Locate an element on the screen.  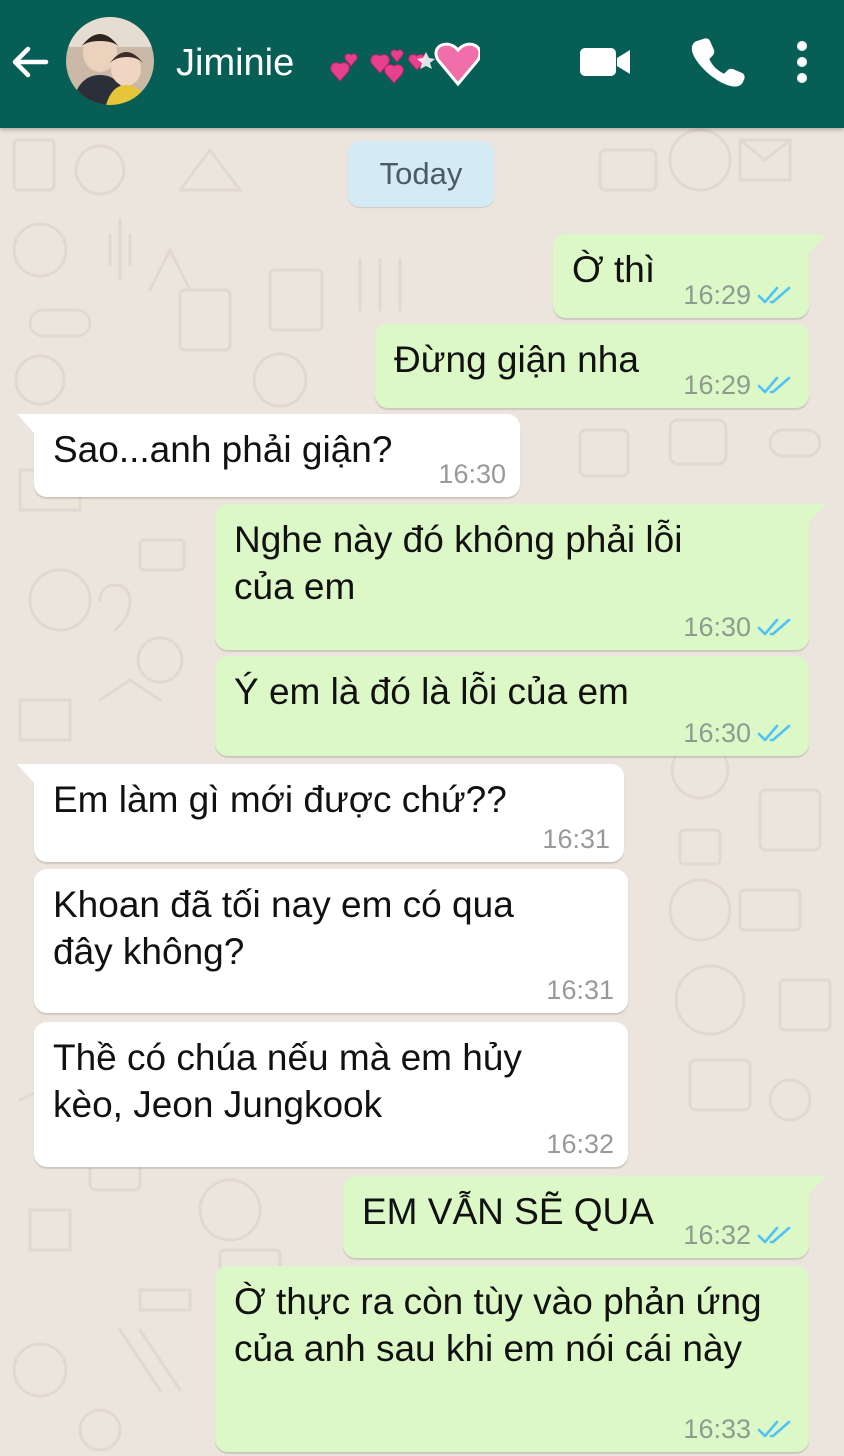
avatar is located at coordinates (110, 61).